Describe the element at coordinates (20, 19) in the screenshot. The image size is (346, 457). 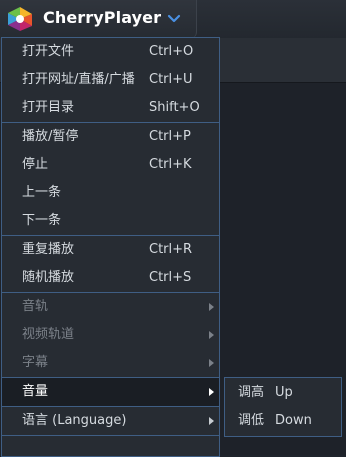
I see `cherryplayer-logo-icon` at that location.